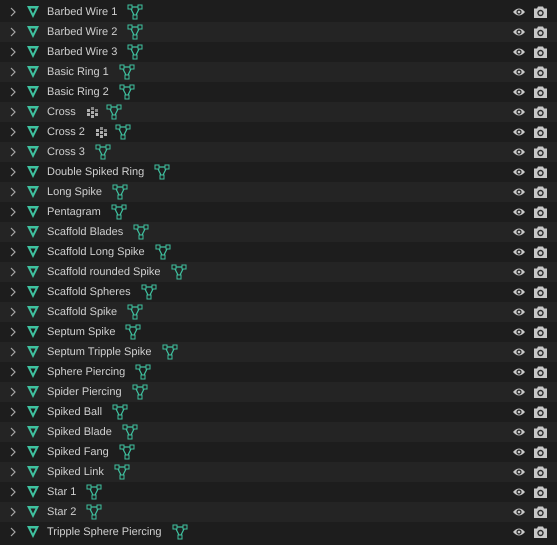 This screenshot has height=545, width=557. Describe the element at coordinates (96, 252) in the screenshot. I see `object-name: Scaffold Long Spike` at that location.